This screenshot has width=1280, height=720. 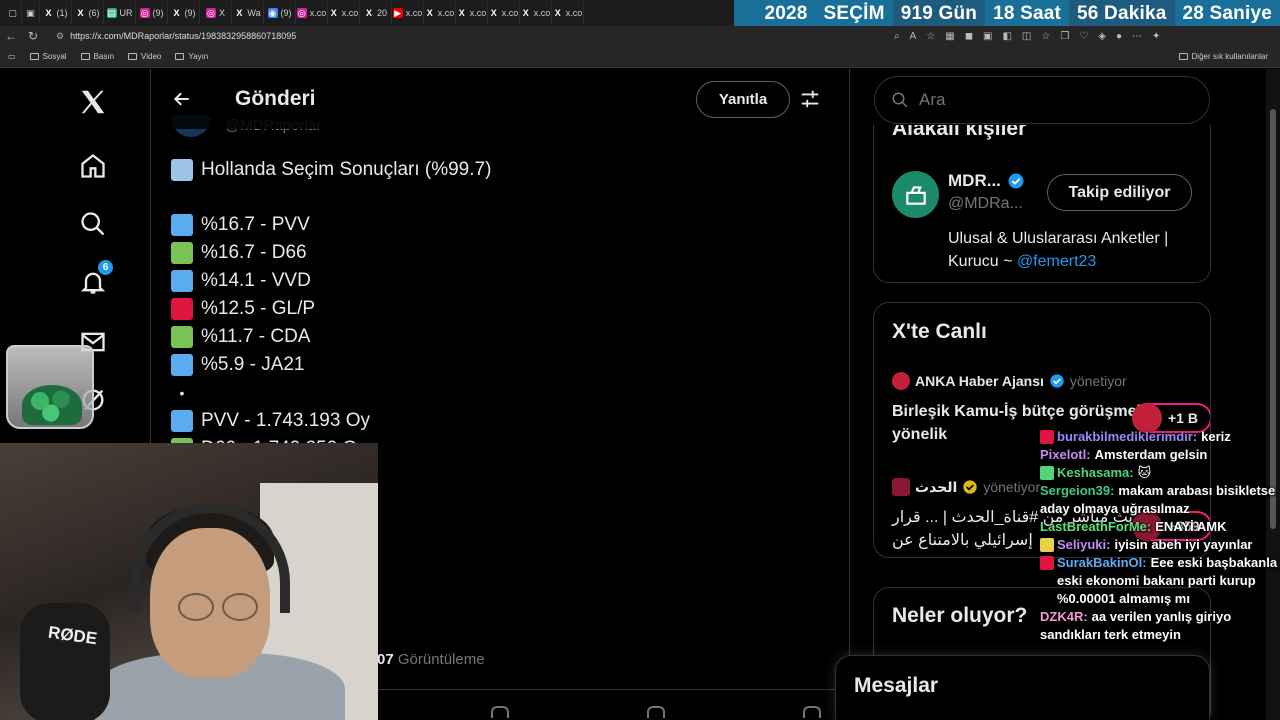 I want to click on result-line: %11.7 - CDA, so click(x=501, y=337).